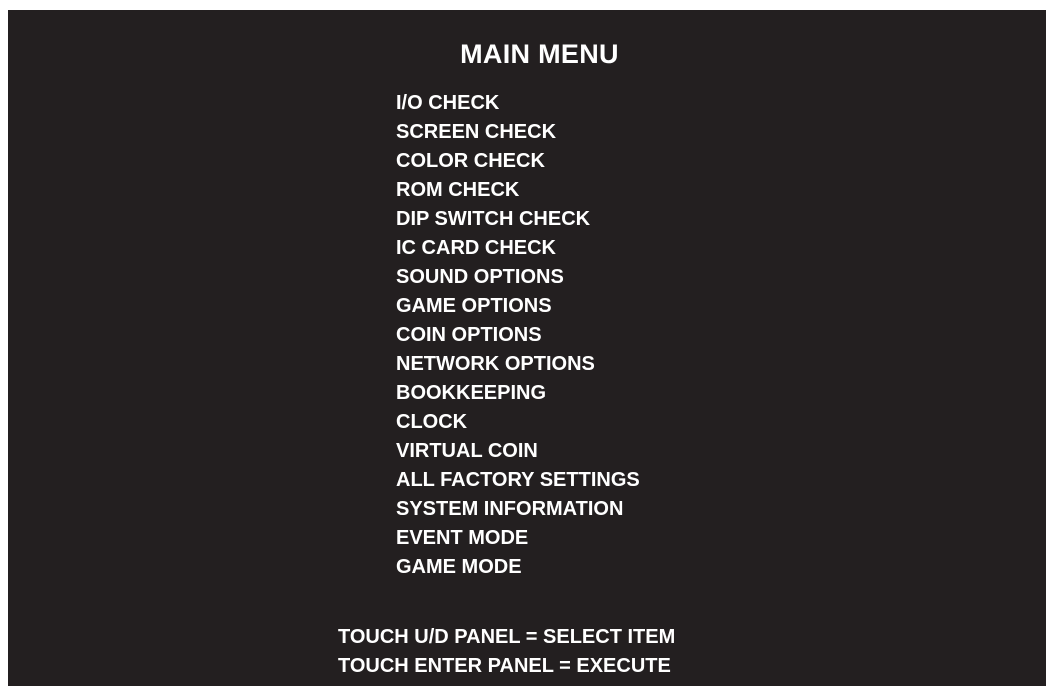  I want to click on menu-item-clock: CLOCK, so click(518, 422).